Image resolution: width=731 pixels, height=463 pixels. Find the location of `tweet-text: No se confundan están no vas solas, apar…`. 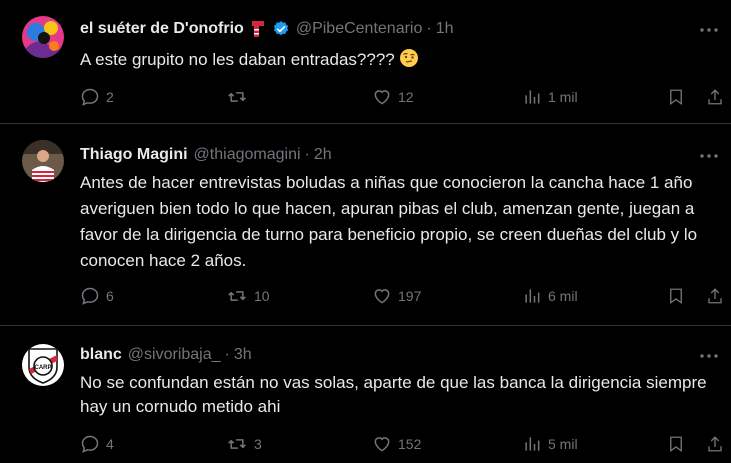

tweet-text: No se confundan están no vas solas, apar… is located at coordinates (393, 394).